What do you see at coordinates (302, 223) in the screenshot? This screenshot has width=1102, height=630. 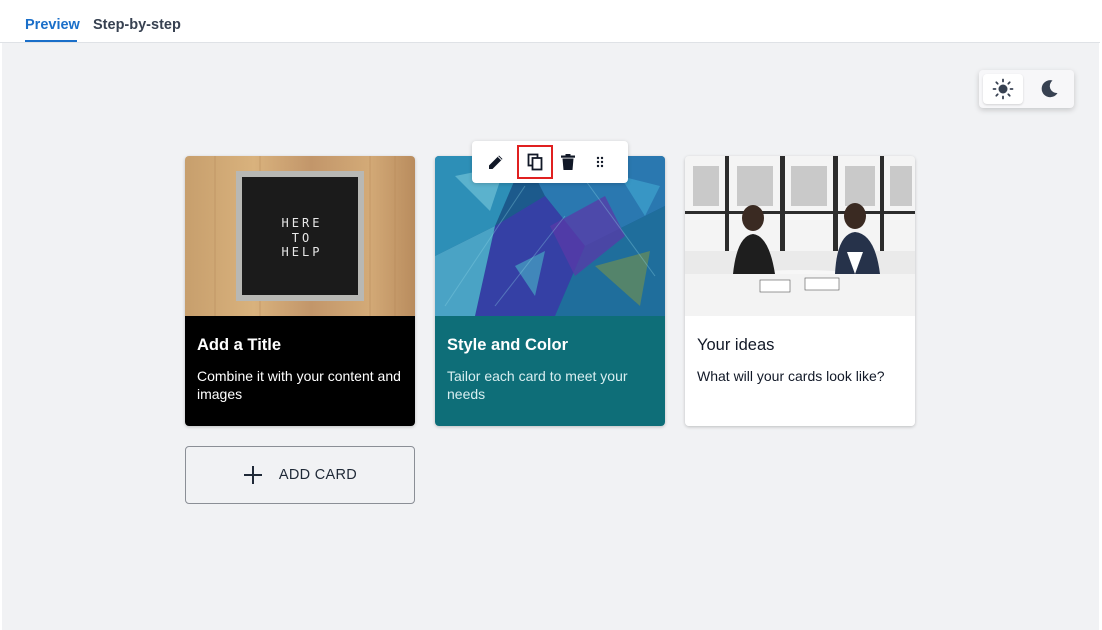 I see `svg-text: HERE` at bounding box center [302, 223].